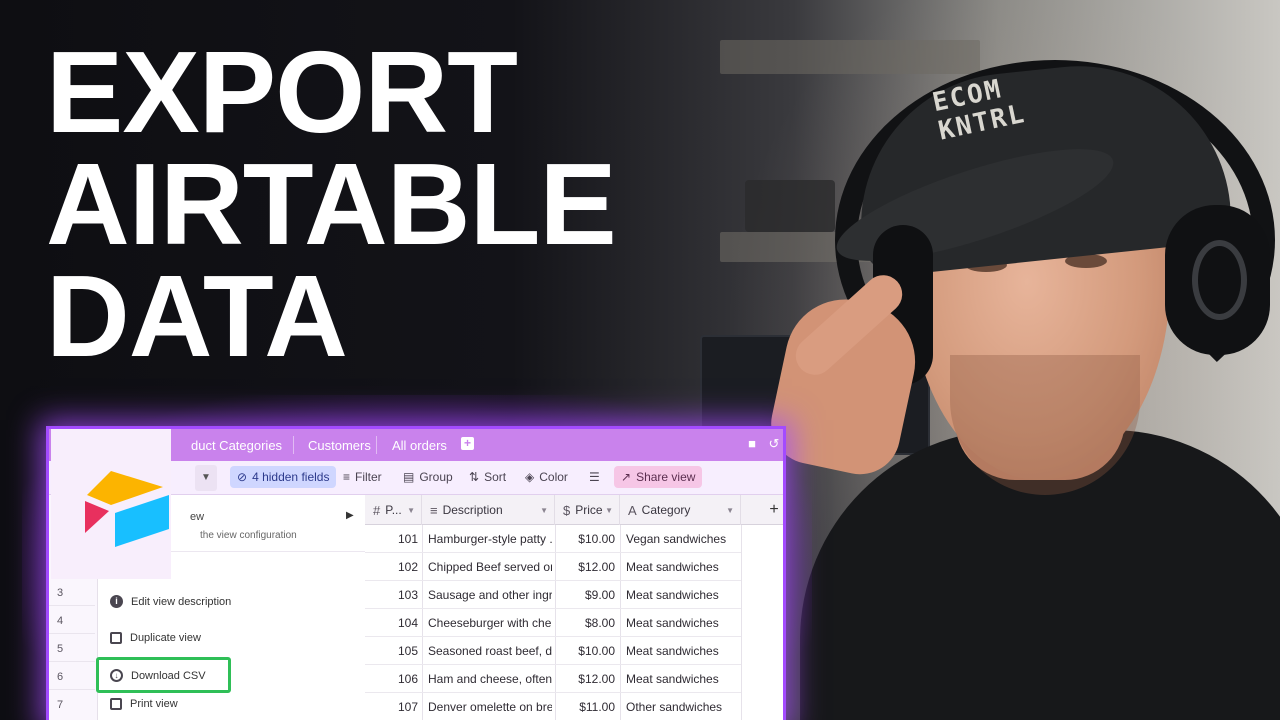  What do you see at coordinates (393, 706) in the screenshot?
I see `cell-id: 107` at bounding box center [393, 706].